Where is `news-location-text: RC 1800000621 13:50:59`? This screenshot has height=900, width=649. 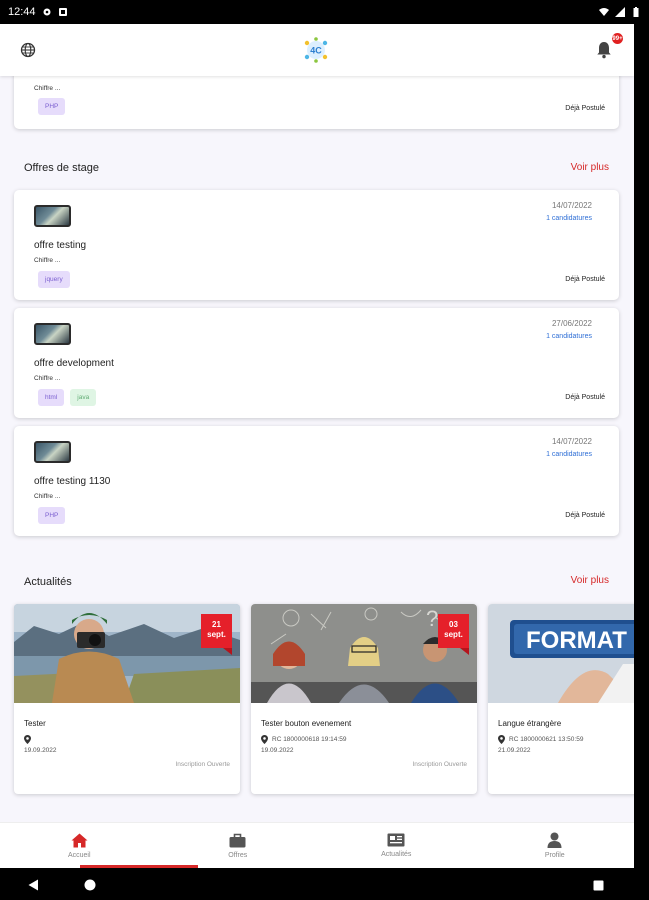 news-location-text: RC 1800000621 13:50:59 is located at coordinates (546, 739).